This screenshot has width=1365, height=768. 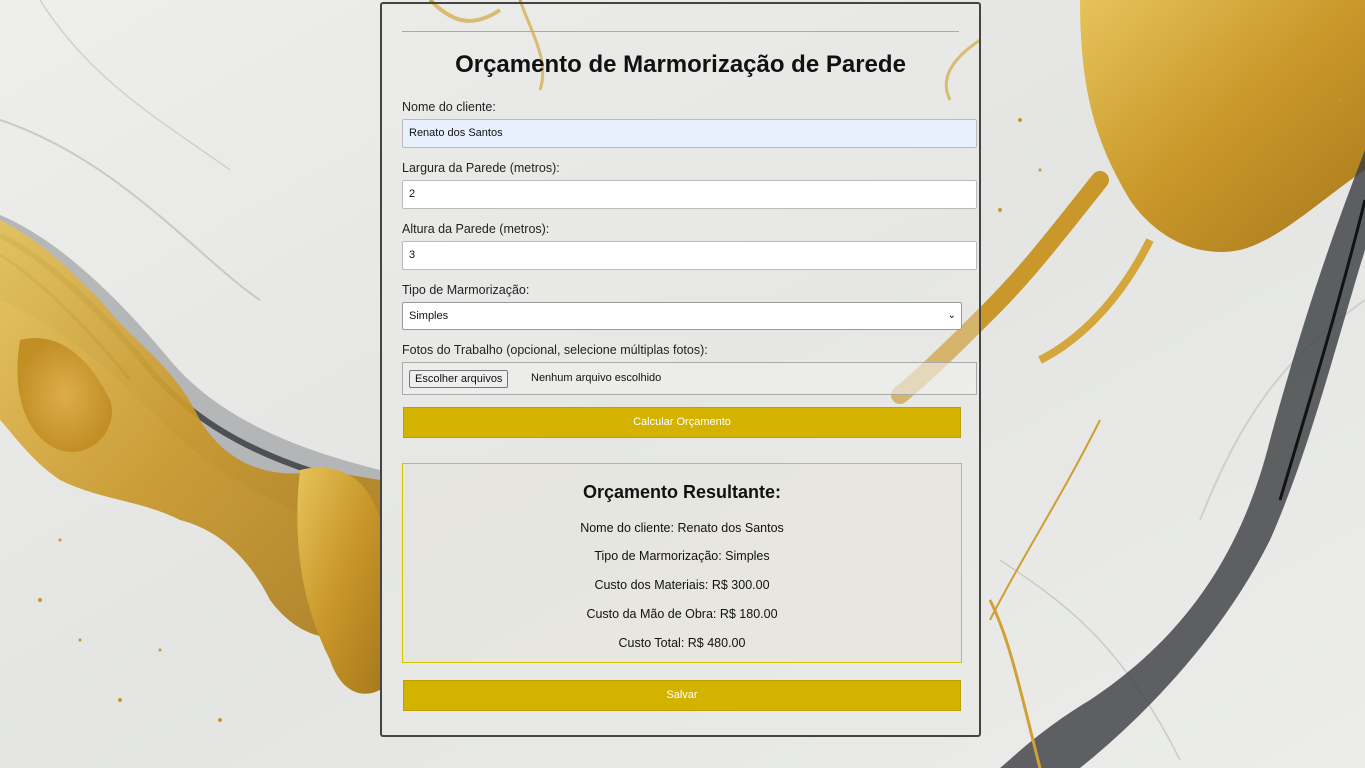 What do you see at coordinates (680, 64) in the screenshot?
I see `page-title: Orçamento de Marmorização de Parede` at bounding box center [680, 64].